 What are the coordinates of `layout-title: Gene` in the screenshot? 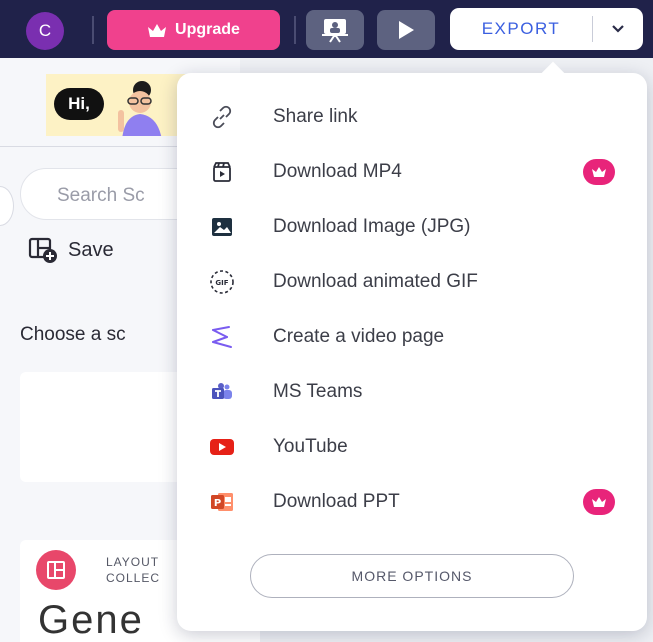 It's located at (91, 620).